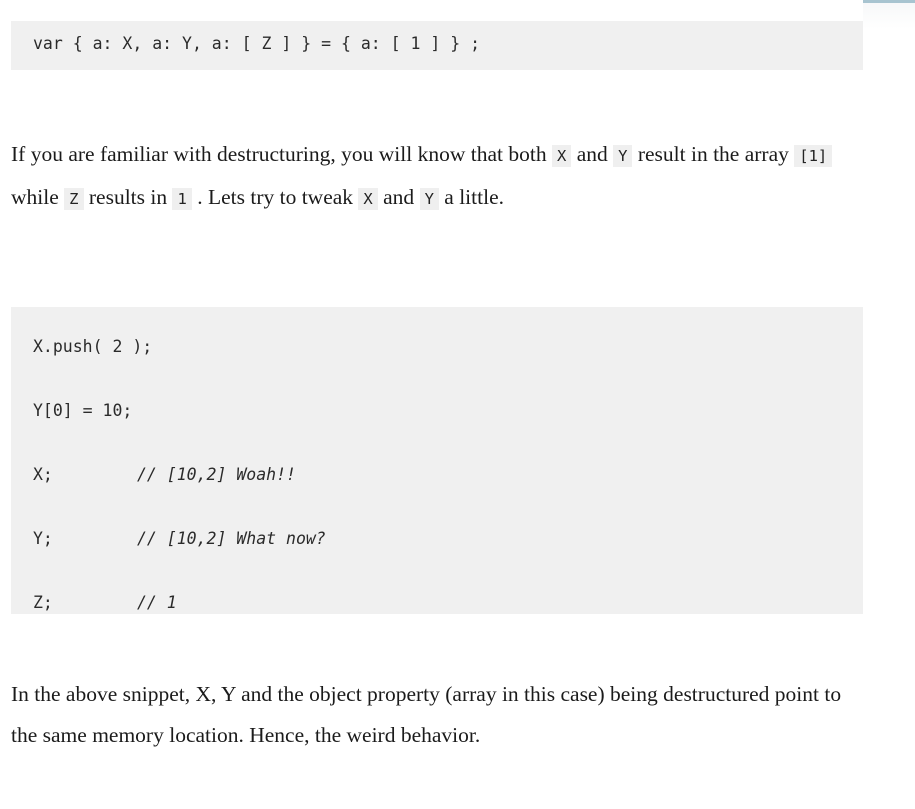 Image resolution: width=915 pixels, height=809 pixels. Describe the element at coordinates (713, 153) in the screenshot. I see `paragraph-text-segment: result in the array` at that location.